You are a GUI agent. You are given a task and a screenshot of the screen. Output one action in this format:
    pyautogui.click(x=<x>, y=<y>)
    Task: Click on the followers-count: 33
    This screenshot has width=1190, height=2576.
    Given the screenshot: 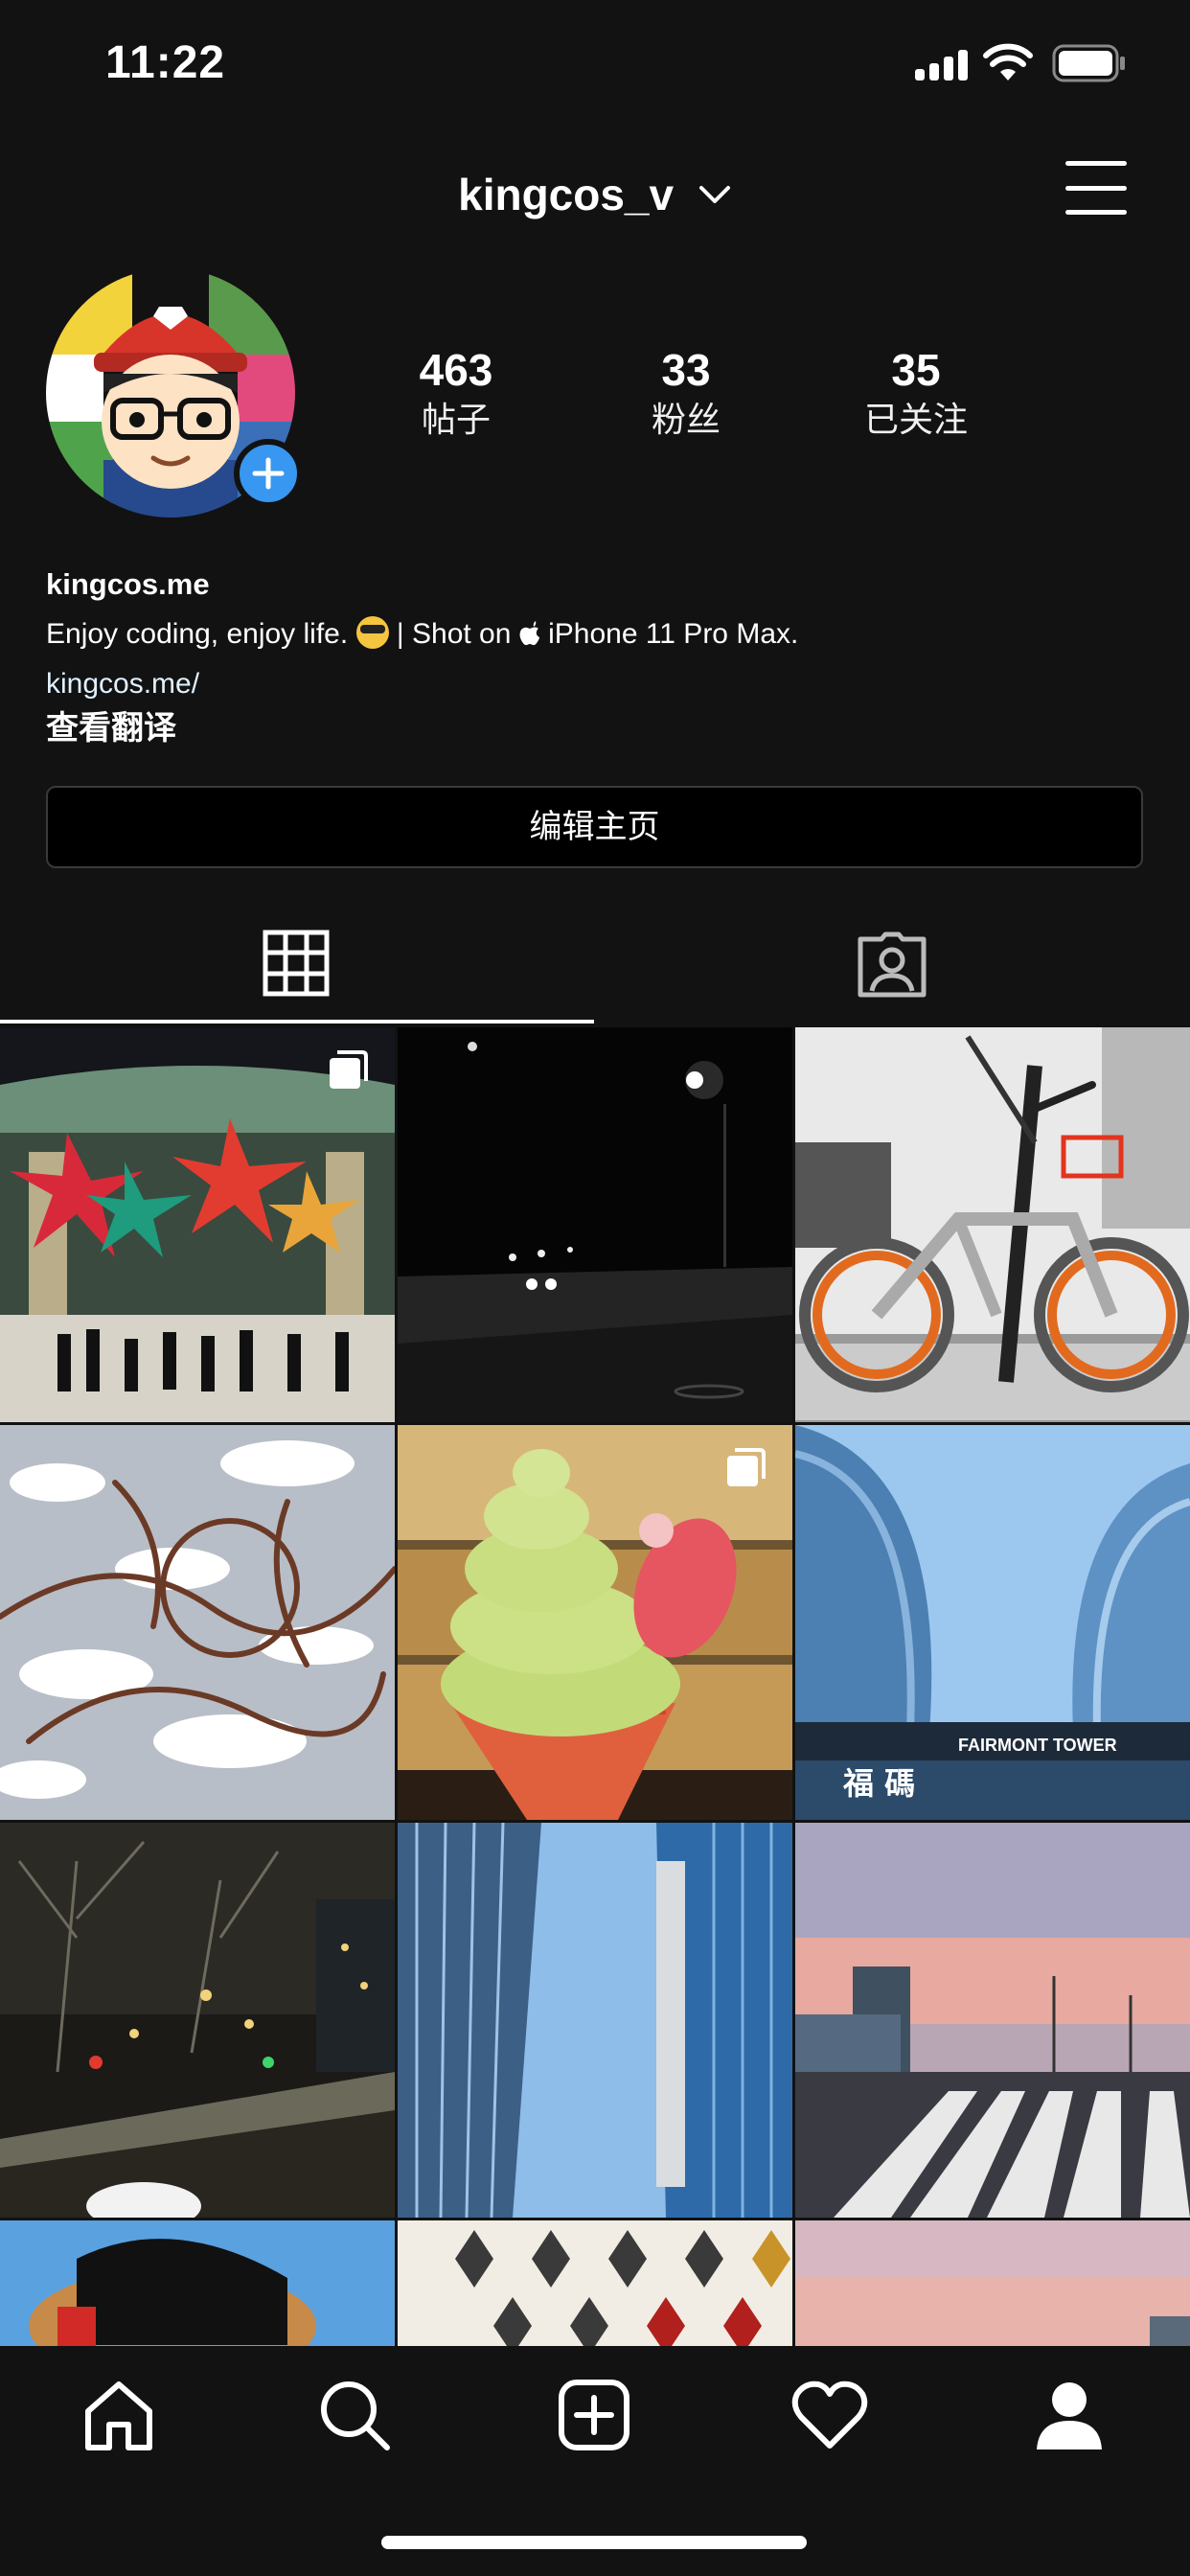 What is the action you would take?
    pyautogui.click(x=686, y=370)
    